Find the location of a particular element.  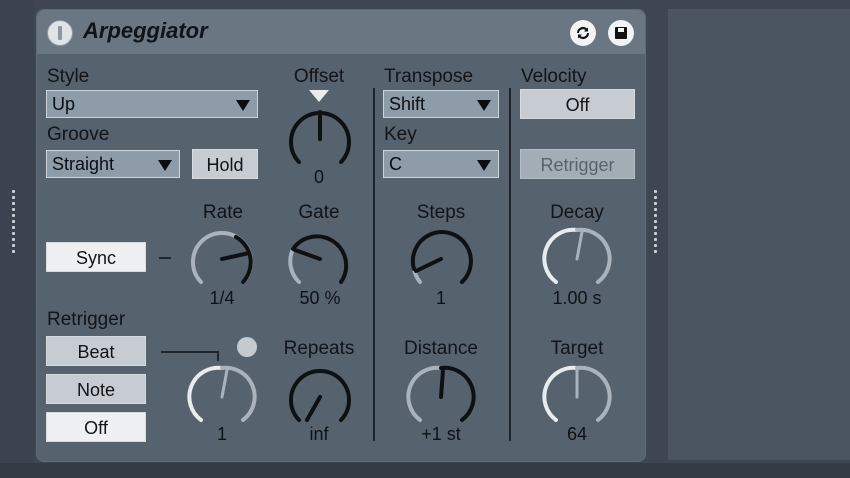

target-label: Target is located at coordinates (577, 348).